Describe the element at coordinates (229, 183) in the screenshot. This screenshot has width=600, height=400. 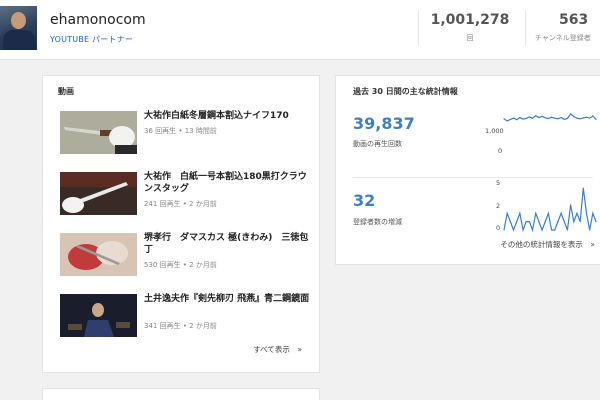
I see `video-title: 大祐作 白紙一号本割込180黒打クラウンスタッグ` at that location.